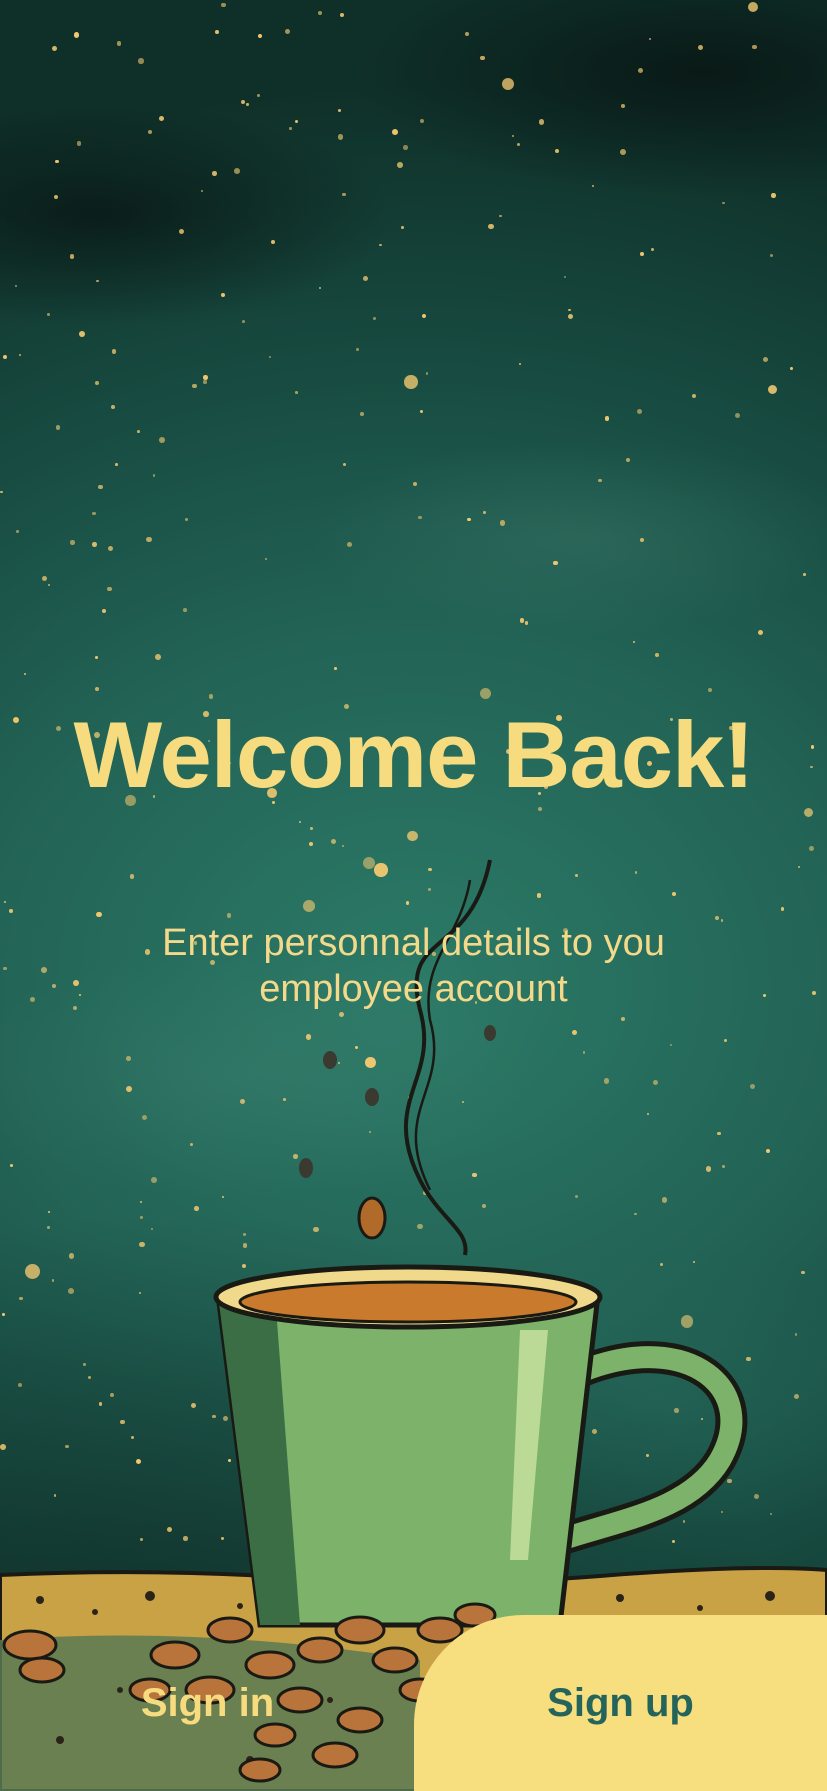 The width and height of the screenshot is (827, 1791). I want to click on sign-up-button: Sign up, so click(620, 1703).